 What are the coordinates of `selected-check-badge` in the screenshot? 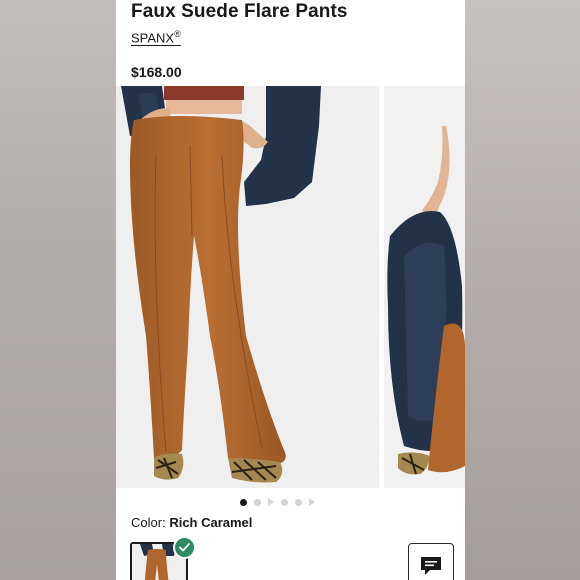 It's located at (184, 547).